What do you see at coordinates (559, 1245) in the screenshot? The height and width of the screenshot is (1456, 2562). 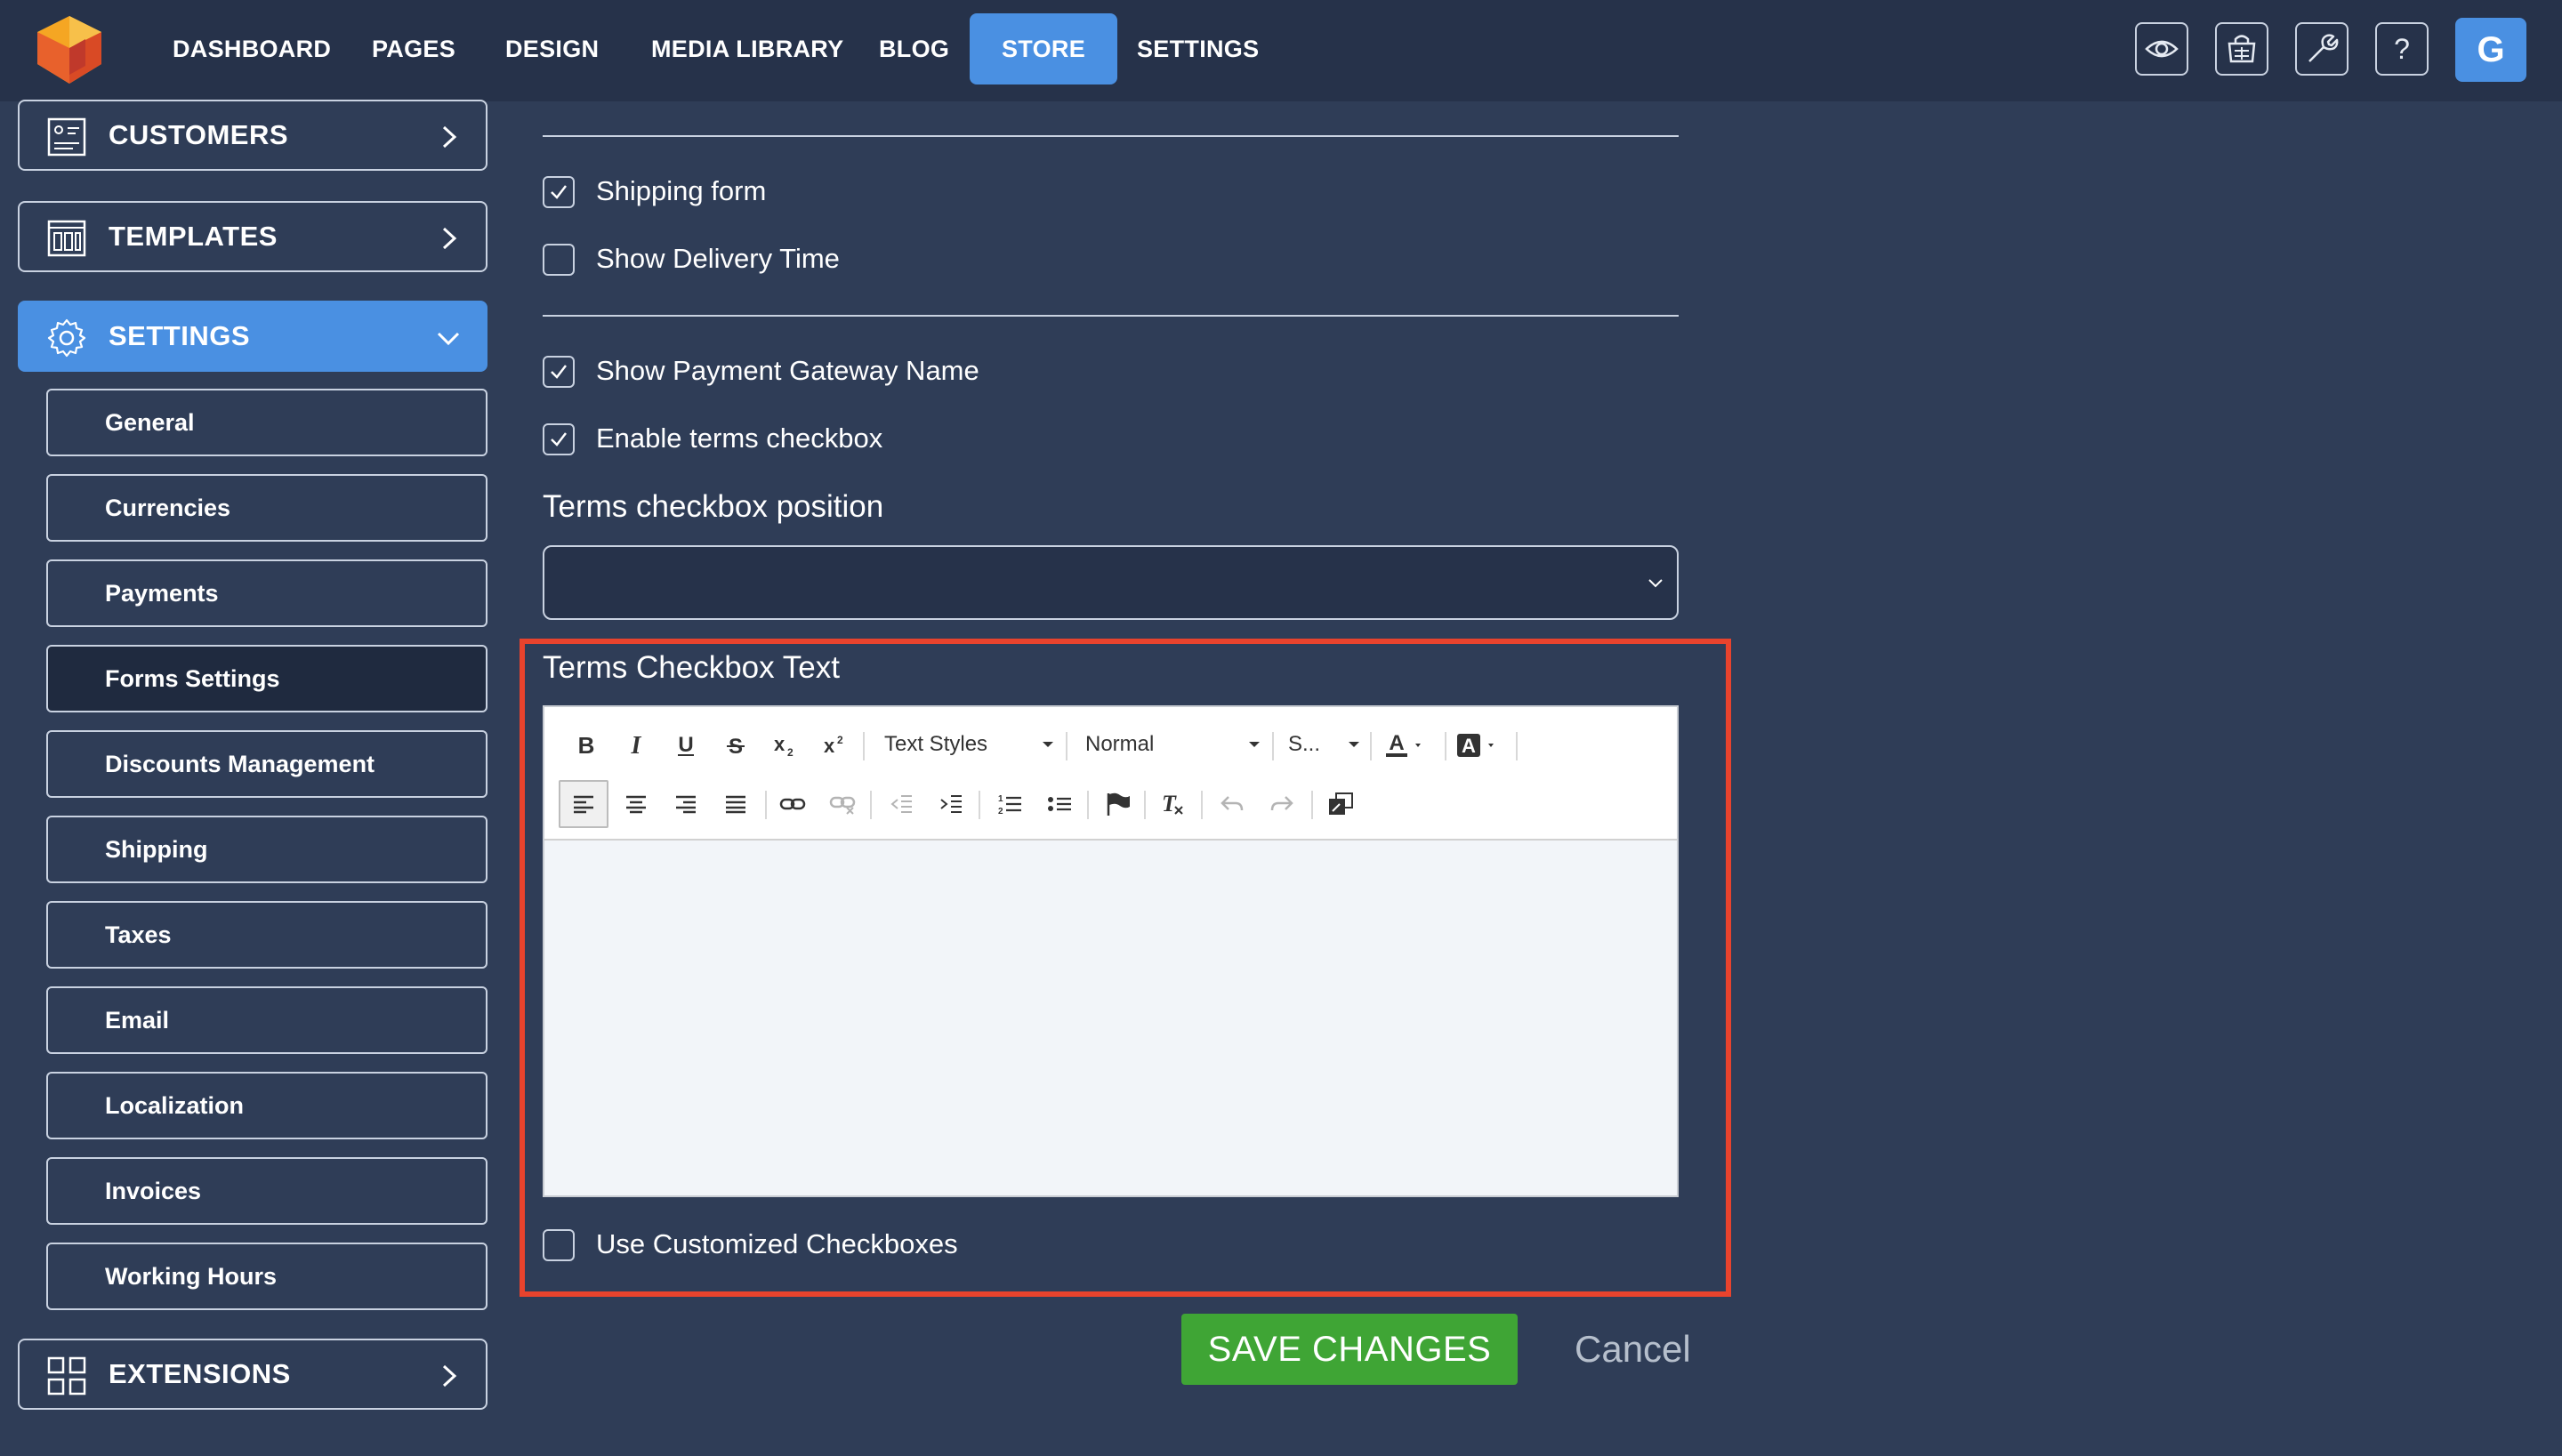 I see `use-customized-checkboxes-checkbox` at bounding box center [559, 1245].